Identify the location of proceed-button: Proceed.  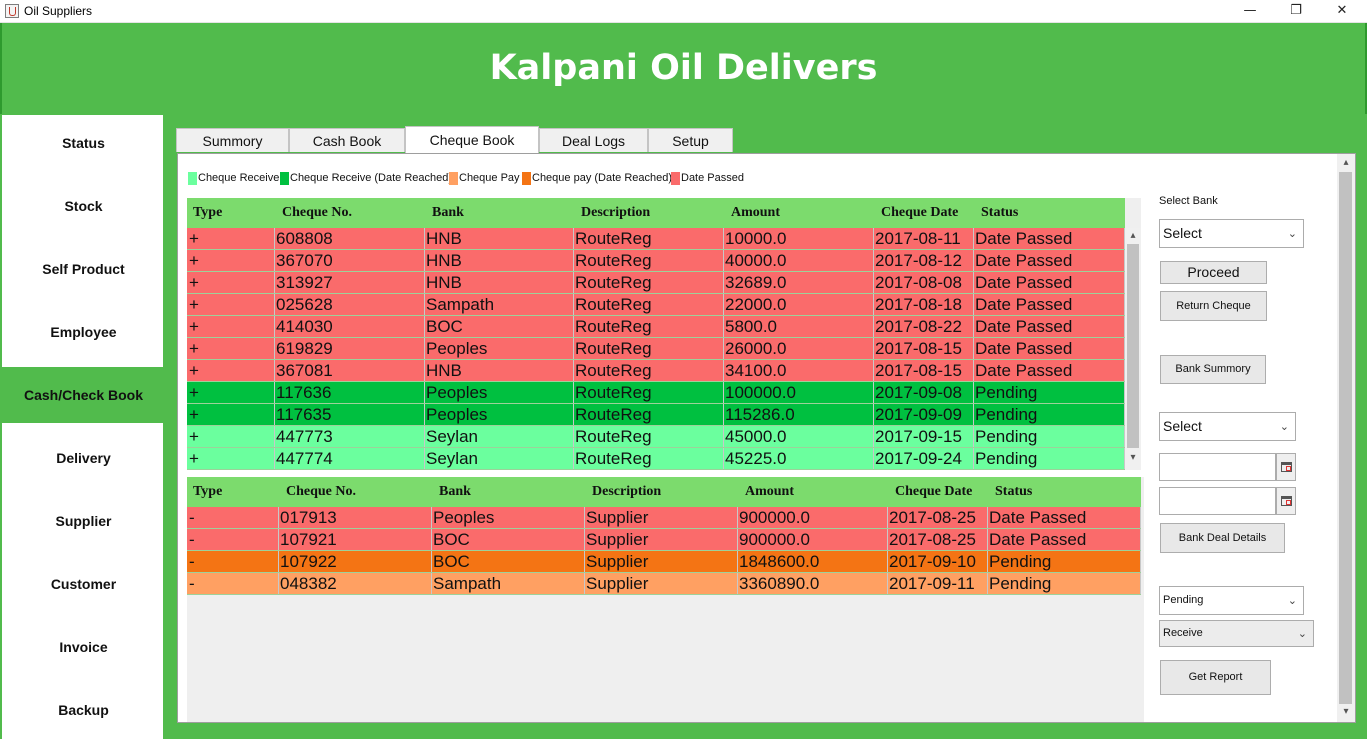
(1213, 272).